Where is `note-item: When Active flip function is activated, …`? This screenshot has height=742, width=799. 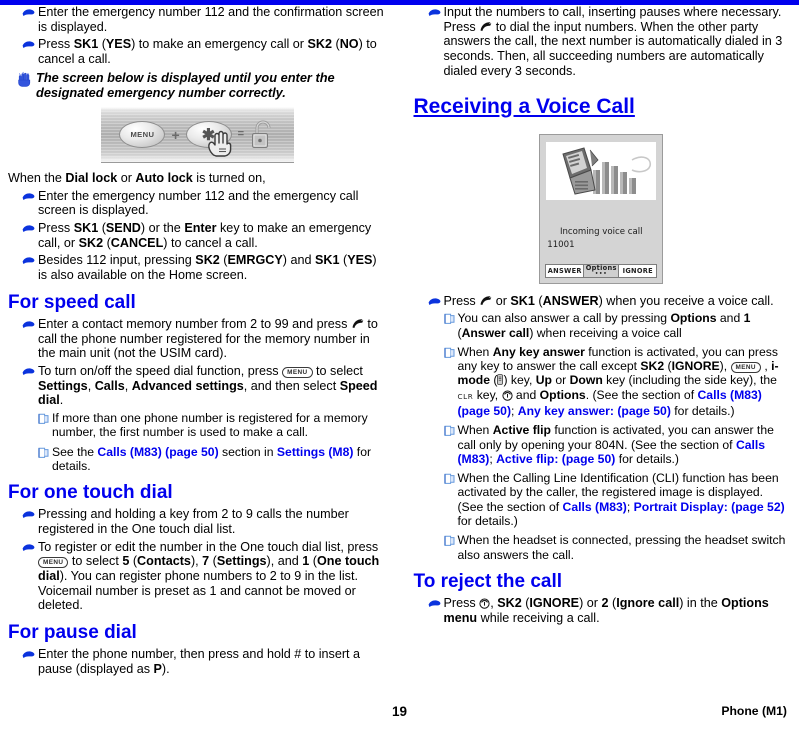
note-item: When Active flip function is activated, … is located at coordinates (602, 444).